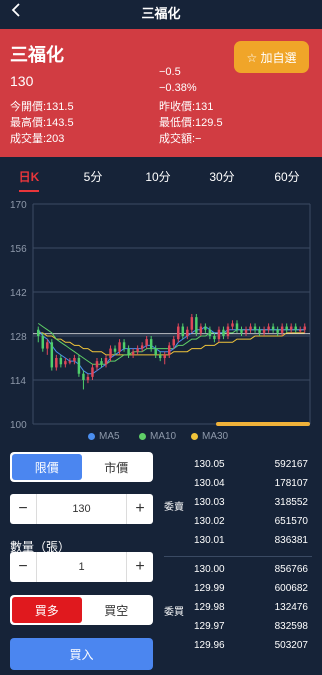 This screenshot has height=675, width=322. I want to click on legend-dot-ma10, so click(142, 436).